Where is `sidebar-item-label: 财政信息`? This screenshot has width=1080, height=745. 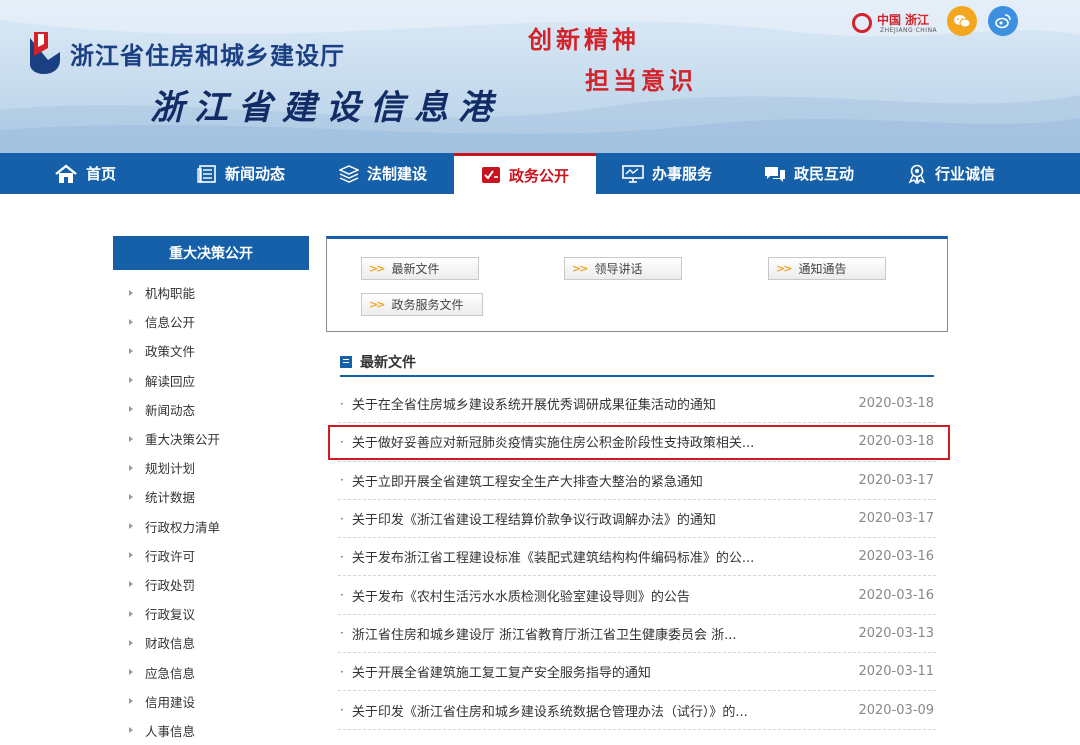 sidebar-item-label: 财政信息 is located at coordinates (170, 644).